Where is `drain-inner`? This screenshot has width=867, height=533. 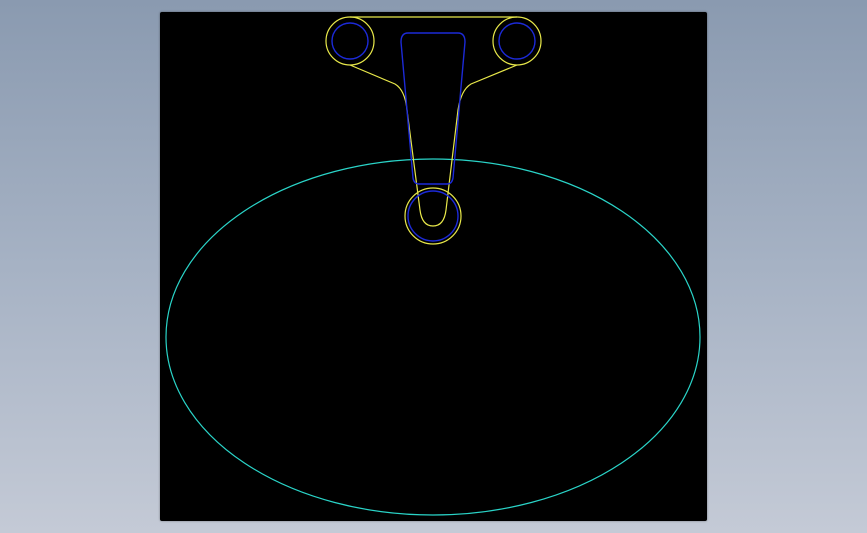 drain-inner is located at coordinates (433, 216).